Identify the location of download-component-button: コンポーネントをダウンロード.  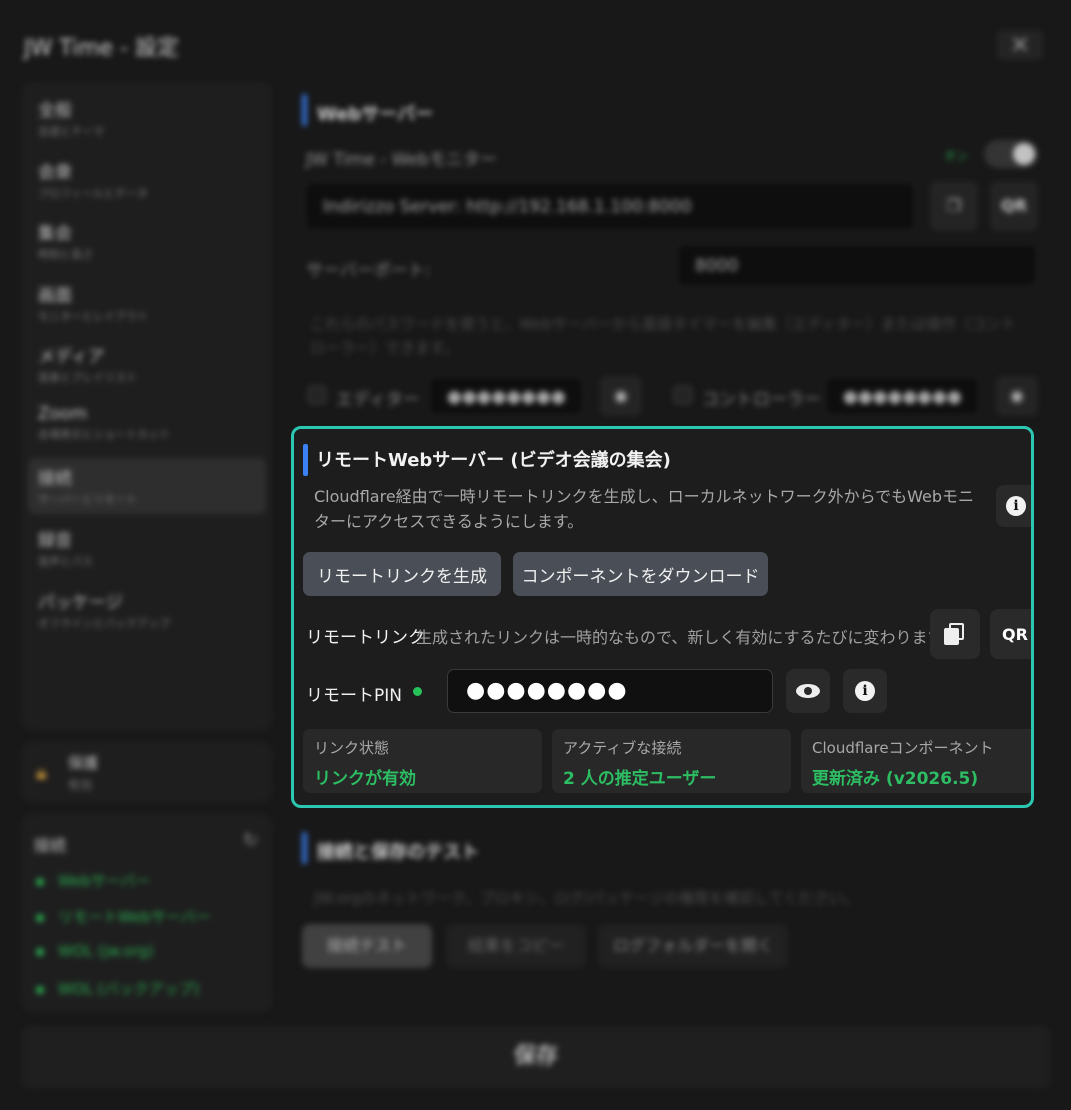
(640, 574).